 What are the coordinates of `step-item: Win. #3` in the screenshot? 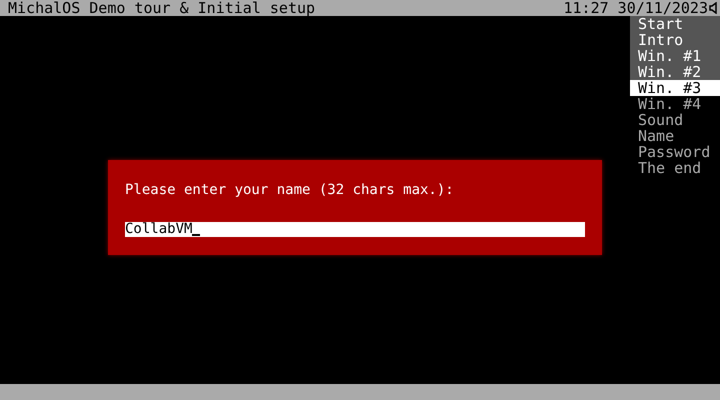 It's located at (675, 88).